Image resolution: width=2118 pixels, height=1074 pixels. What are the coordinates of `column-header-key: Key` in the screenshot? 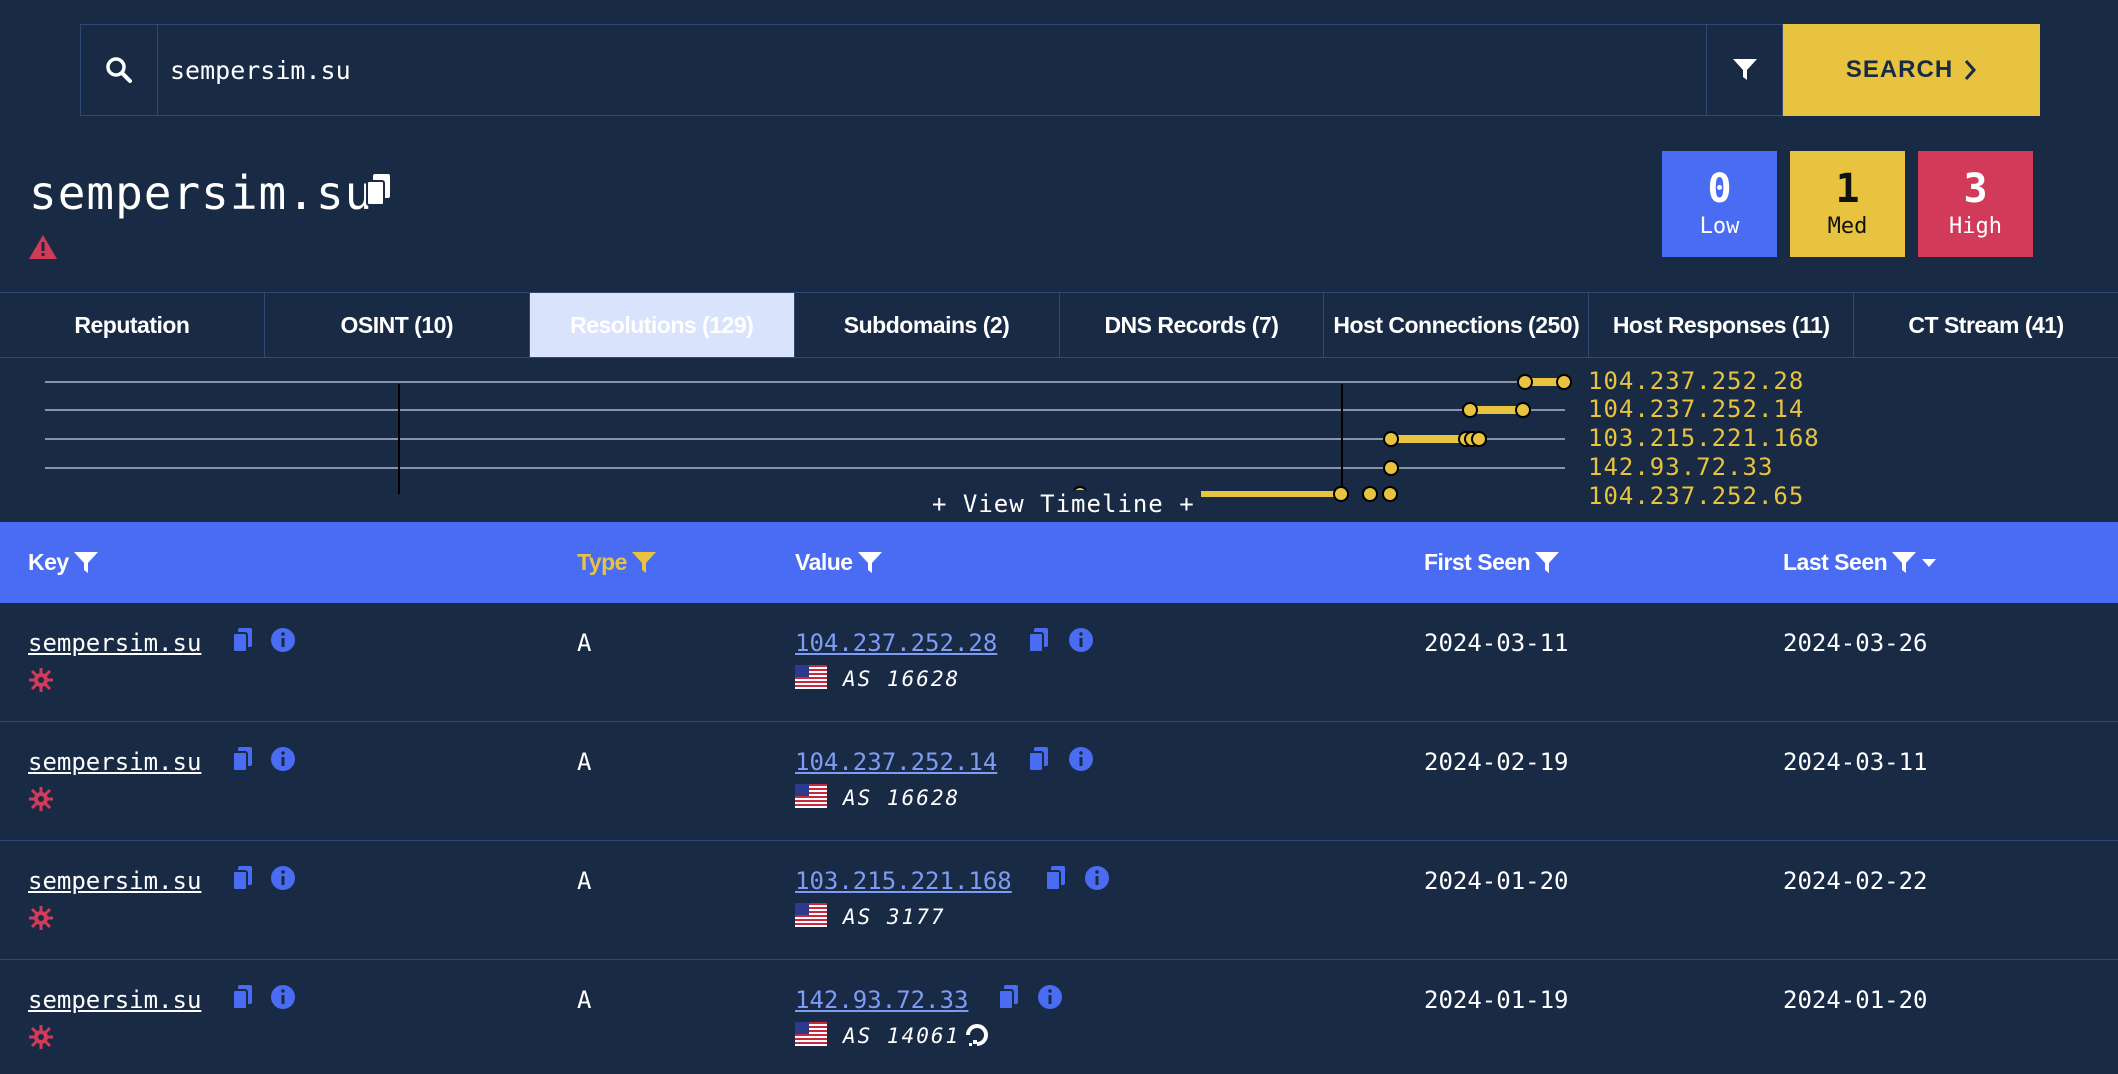 It's located at (63, 562).